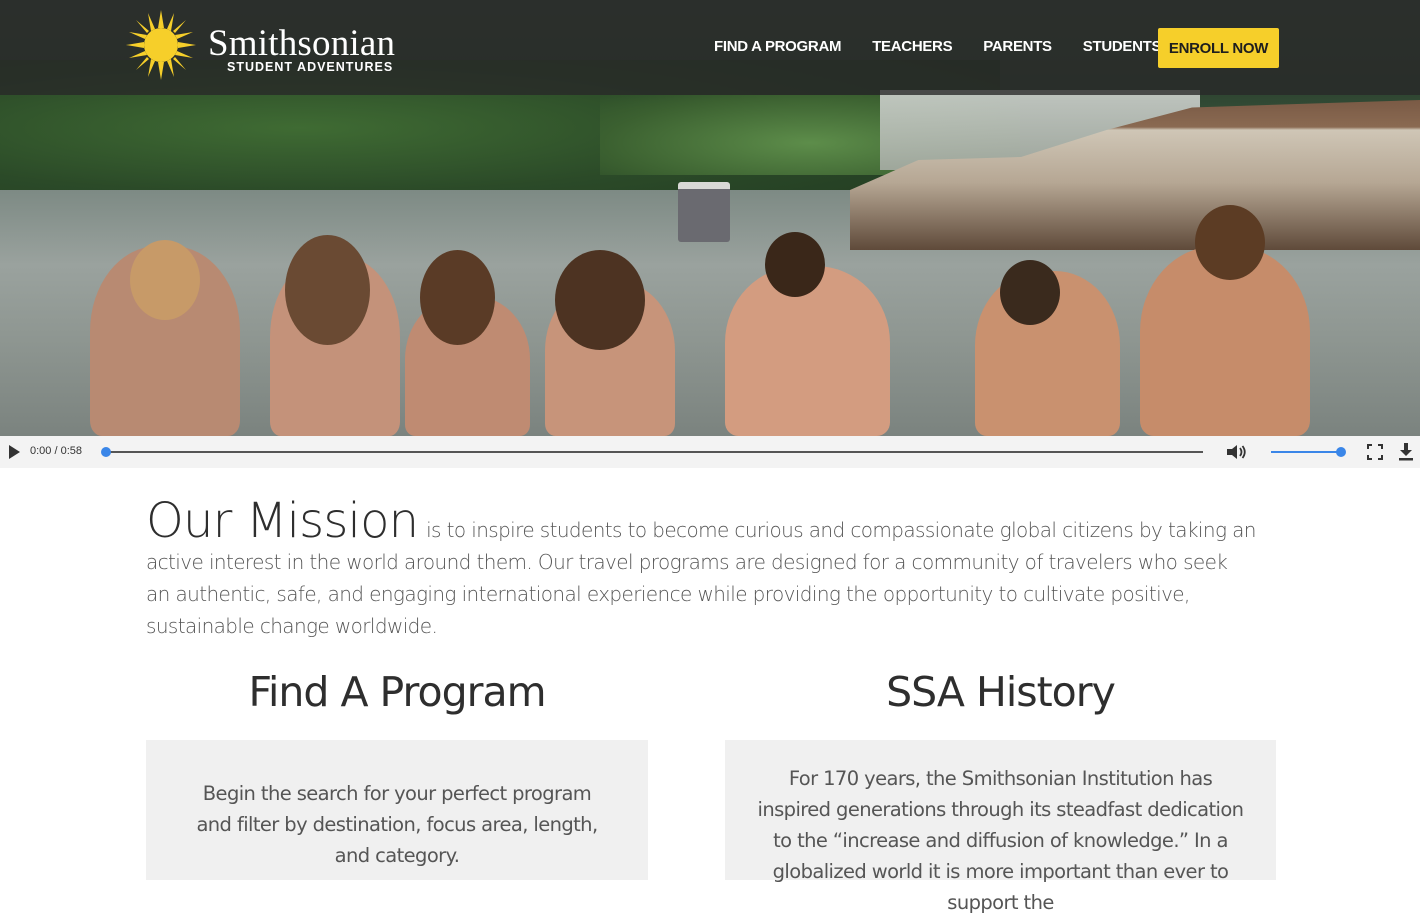 This screenshot has height=918, width=1420. I want to click on volume-slider, so click(1306, 452).